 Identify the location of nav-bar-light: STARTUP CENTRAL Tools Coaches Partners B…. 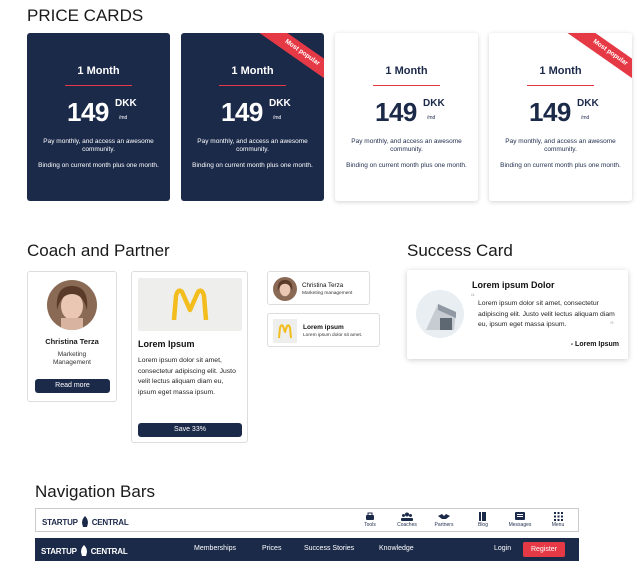
(307, 520).